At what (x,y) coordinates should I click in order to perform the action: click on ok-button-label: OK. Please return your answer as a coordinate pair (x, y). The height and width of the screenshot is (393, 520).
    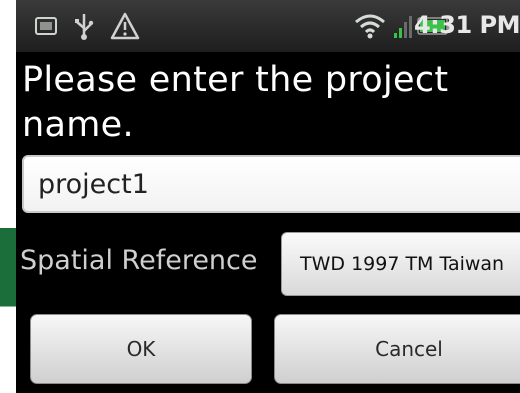
    Looking at the image, I should click on (141, 349).